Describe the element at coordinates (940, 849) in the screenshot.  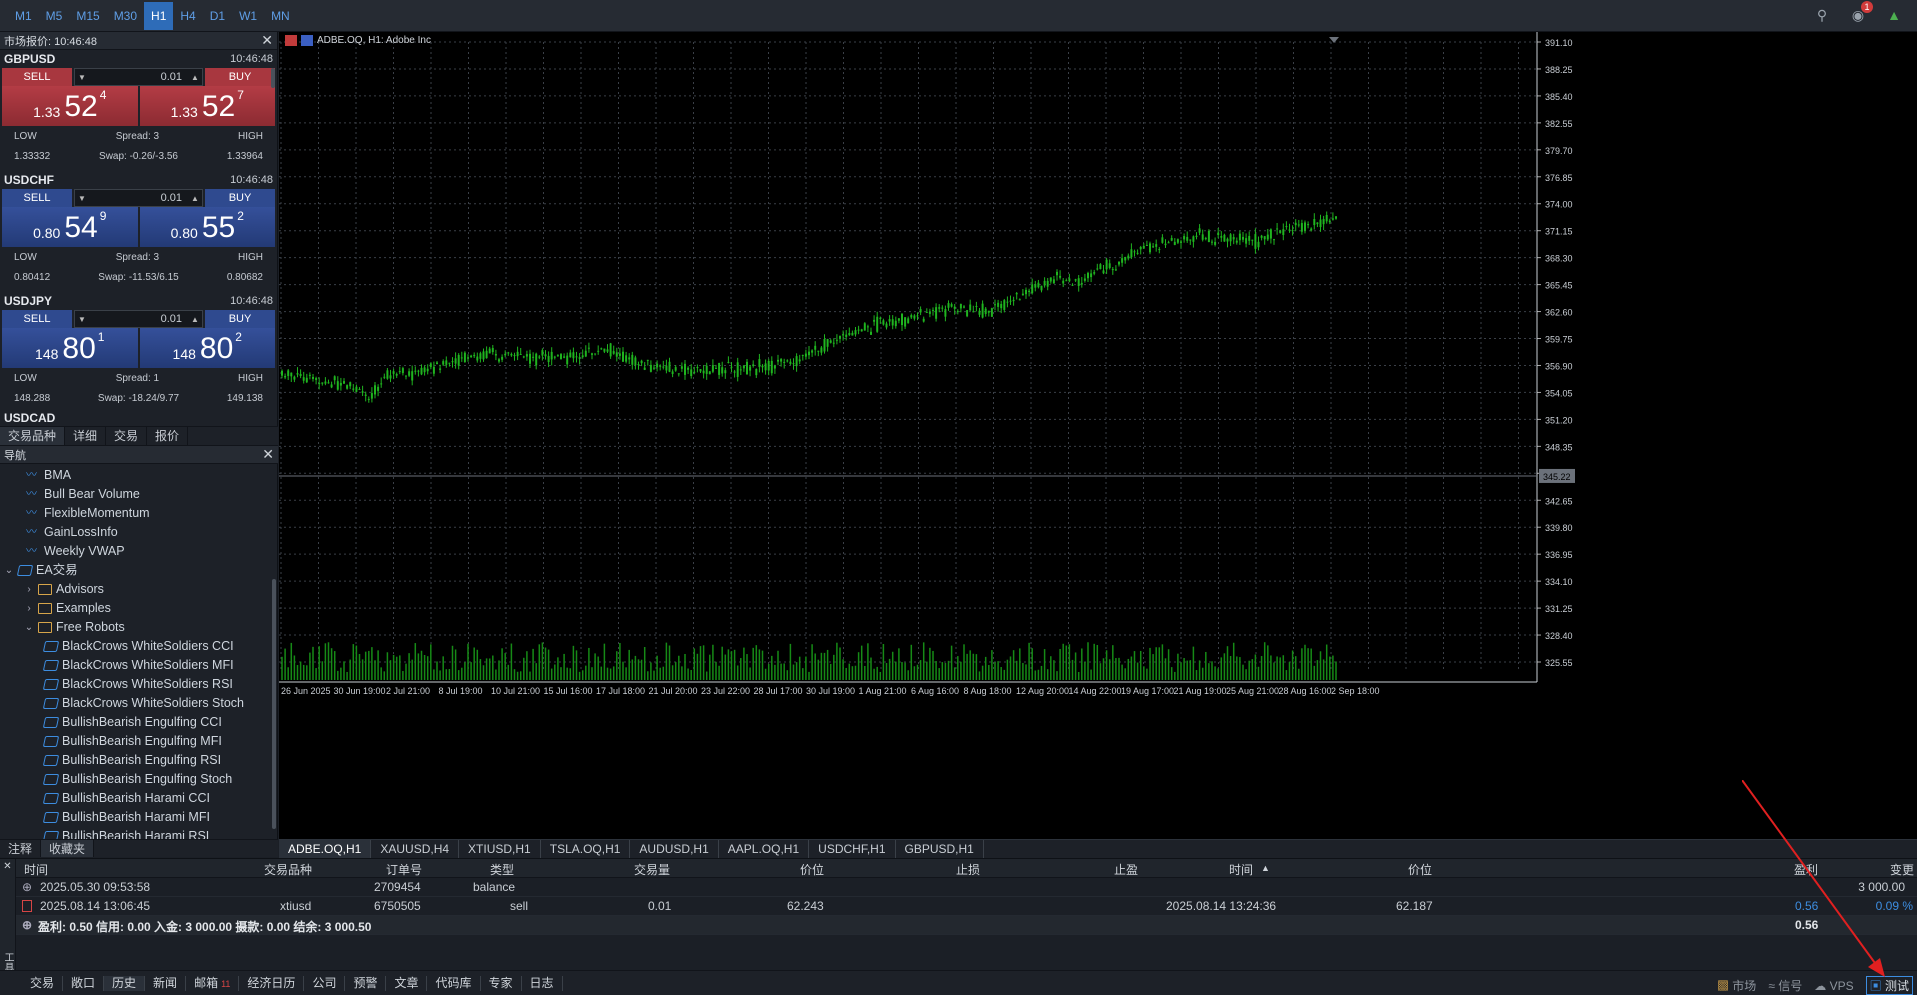
I see `chart-tab: GBPUSD,H1` at that location.